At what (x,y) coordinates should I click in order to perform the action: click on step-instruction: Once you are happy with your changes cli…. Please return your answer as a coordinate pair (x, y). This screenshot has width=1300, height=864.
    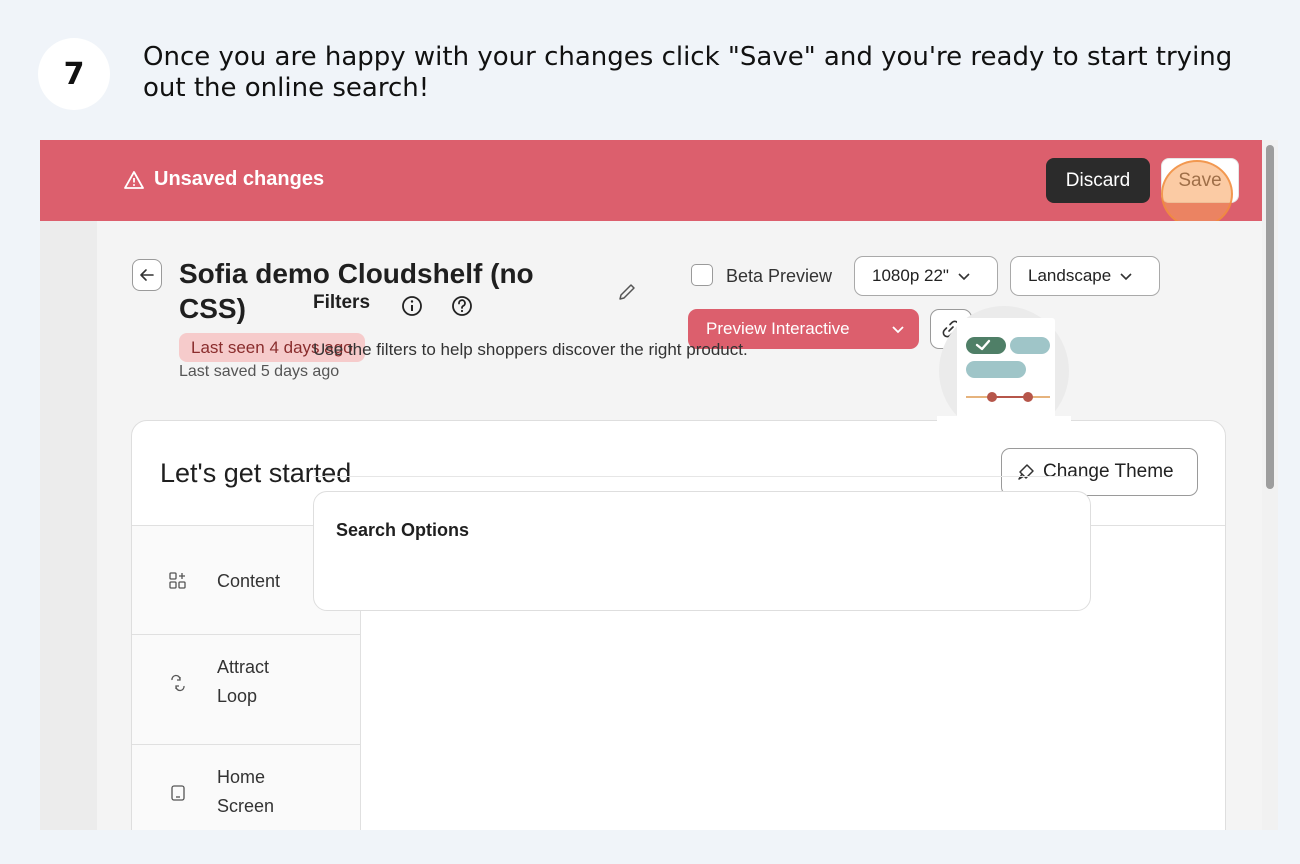
    Looking at the image, I should click on (688, 72).